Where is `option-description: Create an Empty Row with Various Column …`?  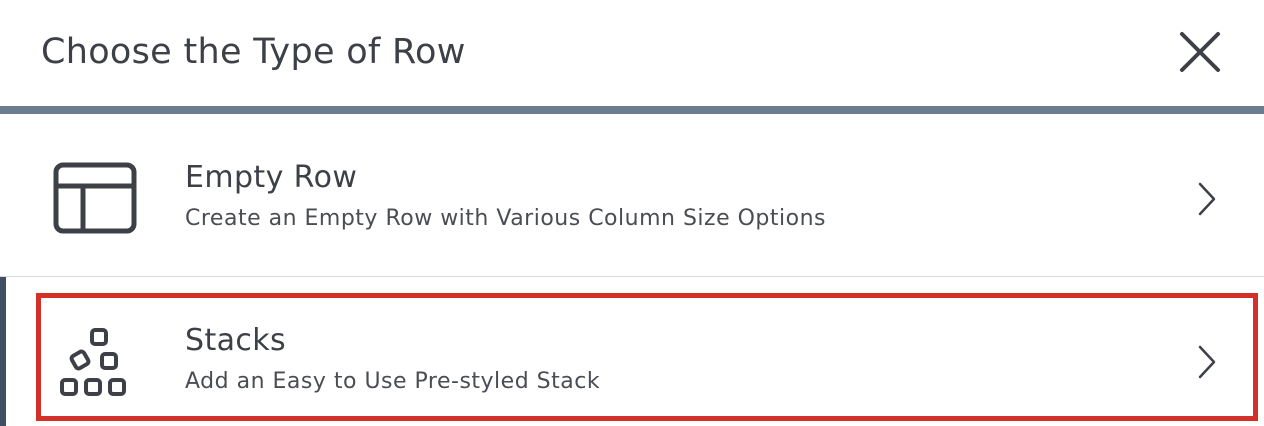
option-description: Create an Empty Row with Various Column … is located at coordinates (505, 218).